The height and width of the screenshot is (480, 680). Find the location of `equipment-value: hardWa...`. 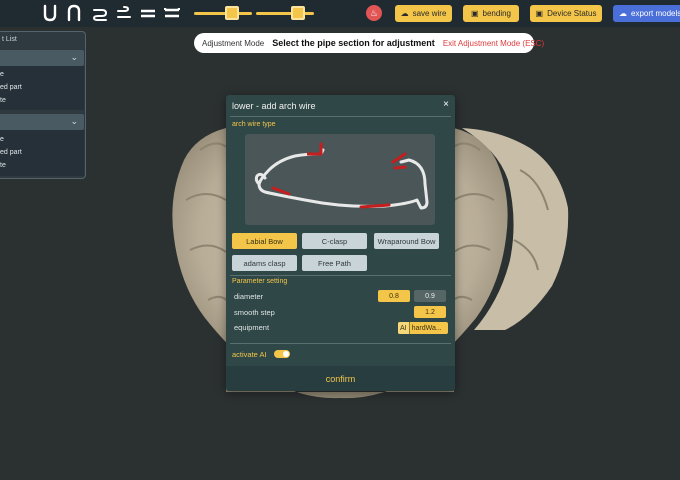

equipment-value: hardWa... is located at coordinates (426, 328).